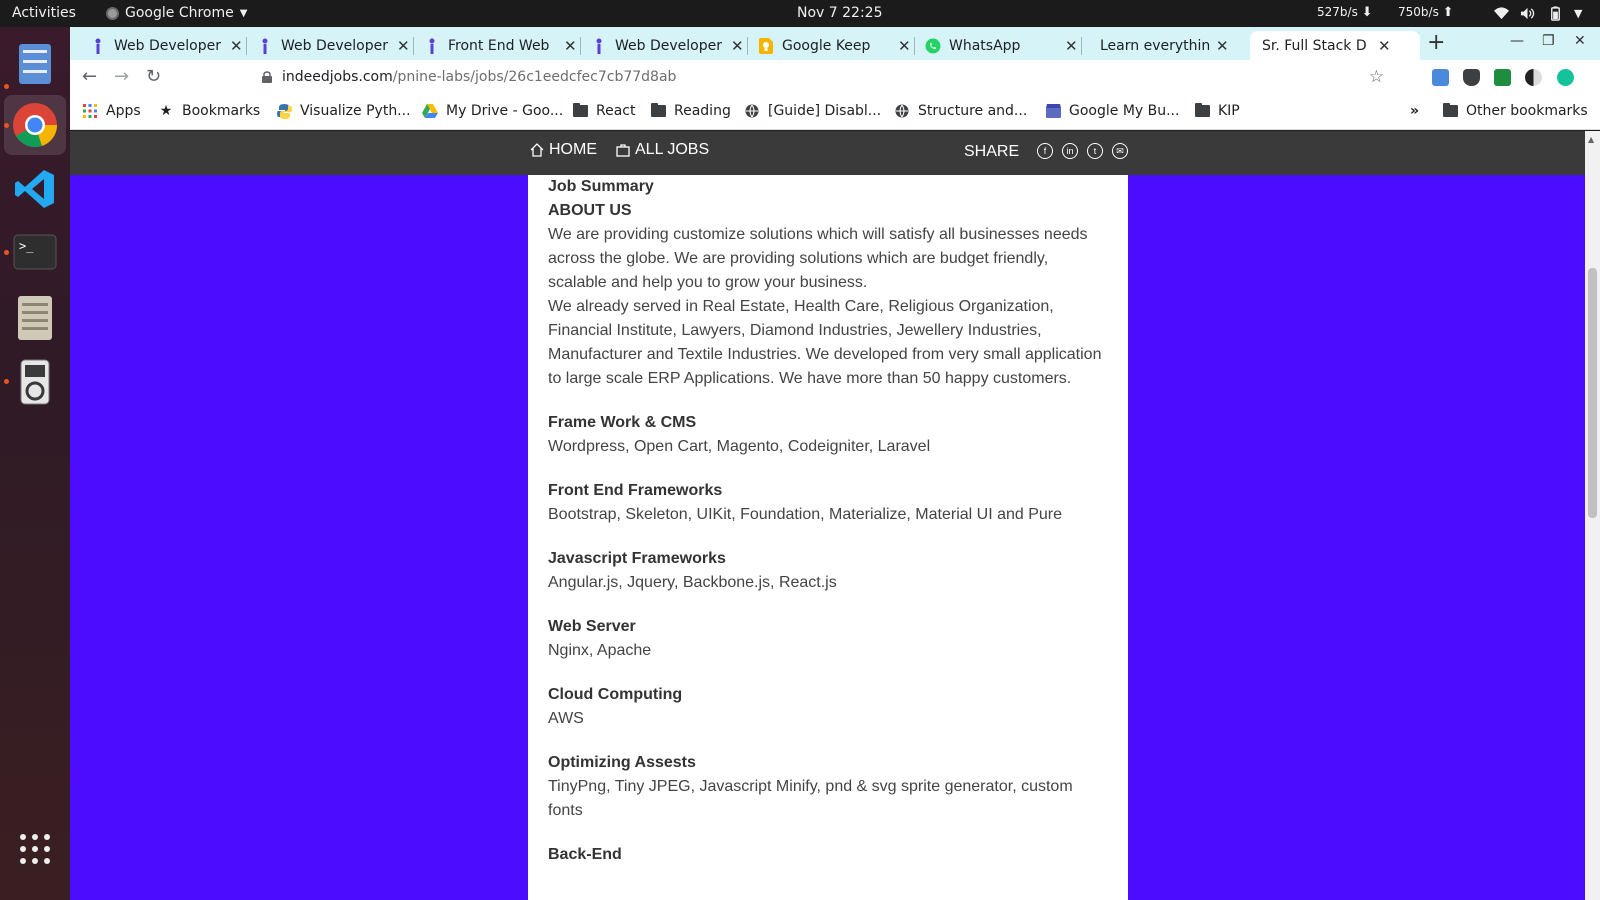 The height and width of the screenshot is (900, 1600). Describe the element at coordinates (1172, 45) in the screenshot. I see `tab: Learn everythin ✕` at that location.